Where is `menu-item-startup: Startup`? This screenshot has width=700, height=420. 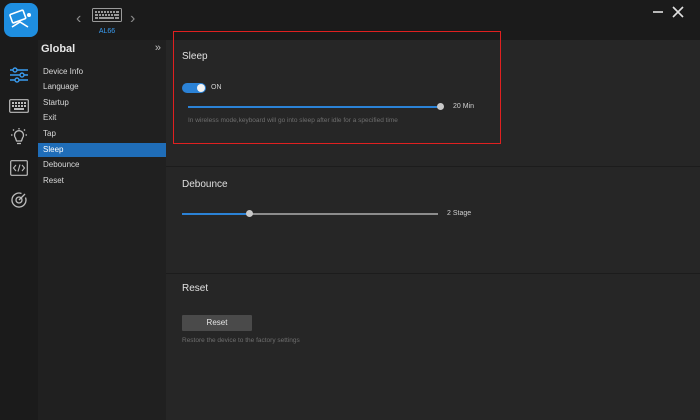
menu-item-startup: Startup is located at coordinates (102, 103).